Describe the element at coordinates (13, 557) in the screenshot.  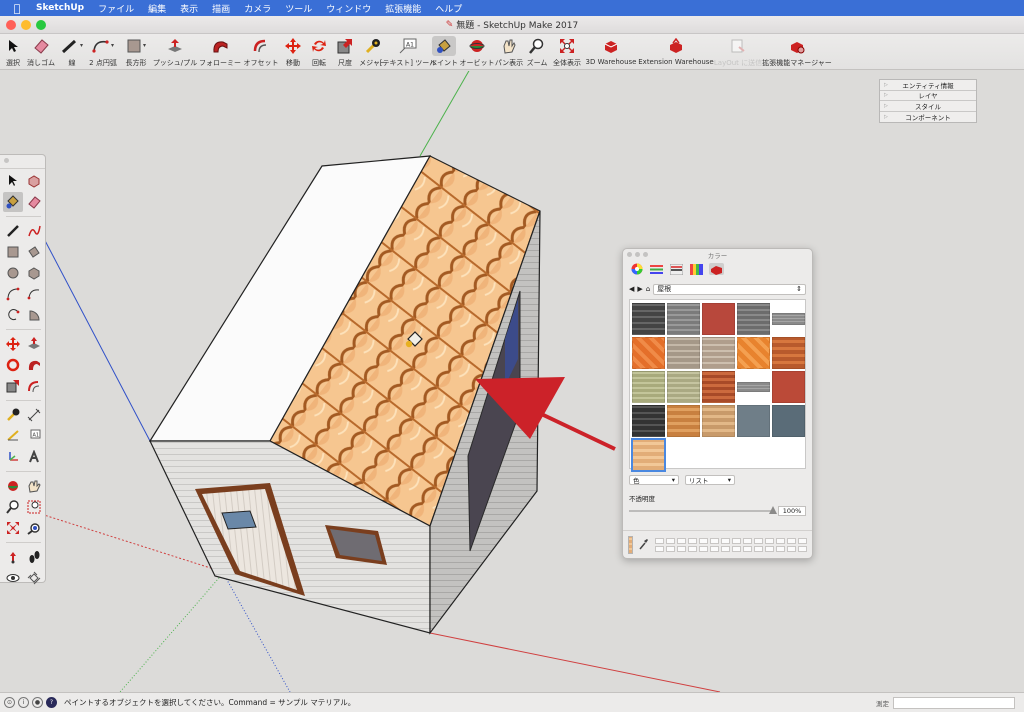
I see `position-camera-icon` at that location.